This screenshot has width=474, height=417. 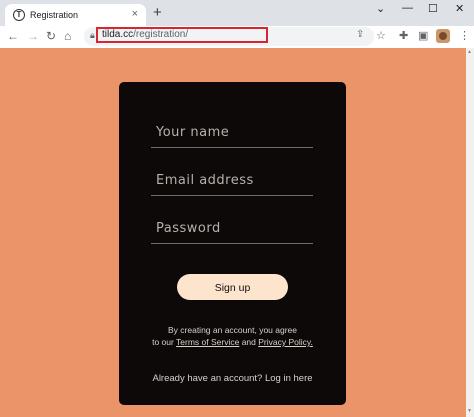 What do you see at coordinates (423, 35) in the screenshot?
I see `side-panel-icon: ▣` at bounding box center [423, 35].